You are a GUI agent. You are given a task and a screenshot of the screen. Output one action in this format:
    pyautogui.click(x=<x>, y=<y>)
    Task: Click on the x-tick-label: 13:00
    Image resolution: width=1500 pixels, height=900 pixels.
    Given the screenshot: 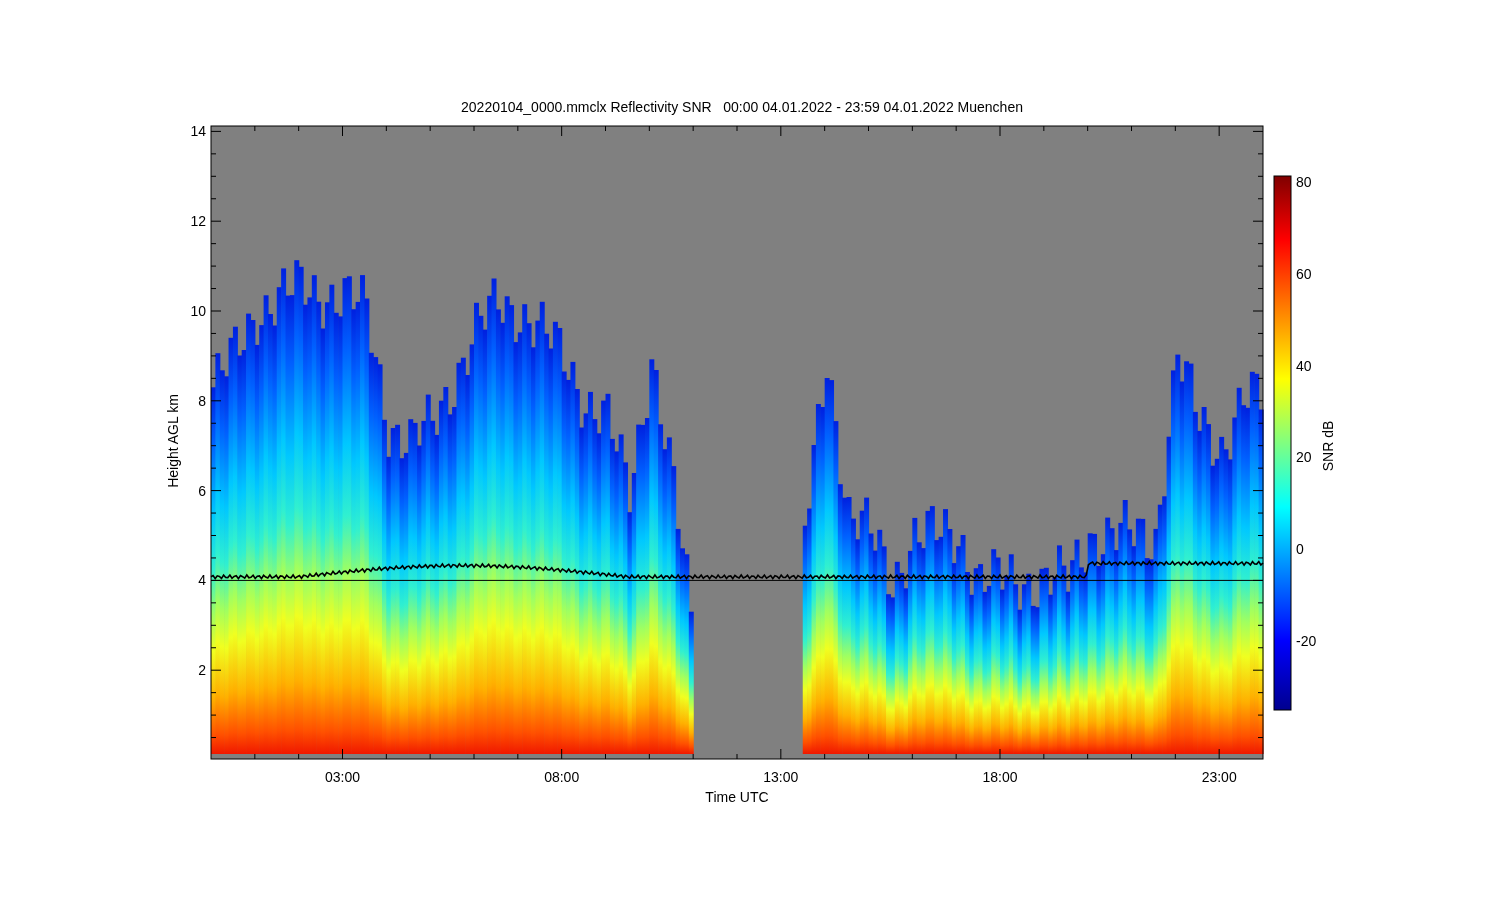 What is the action you would take?
    pyautogui.click(x=781, y=777)
    